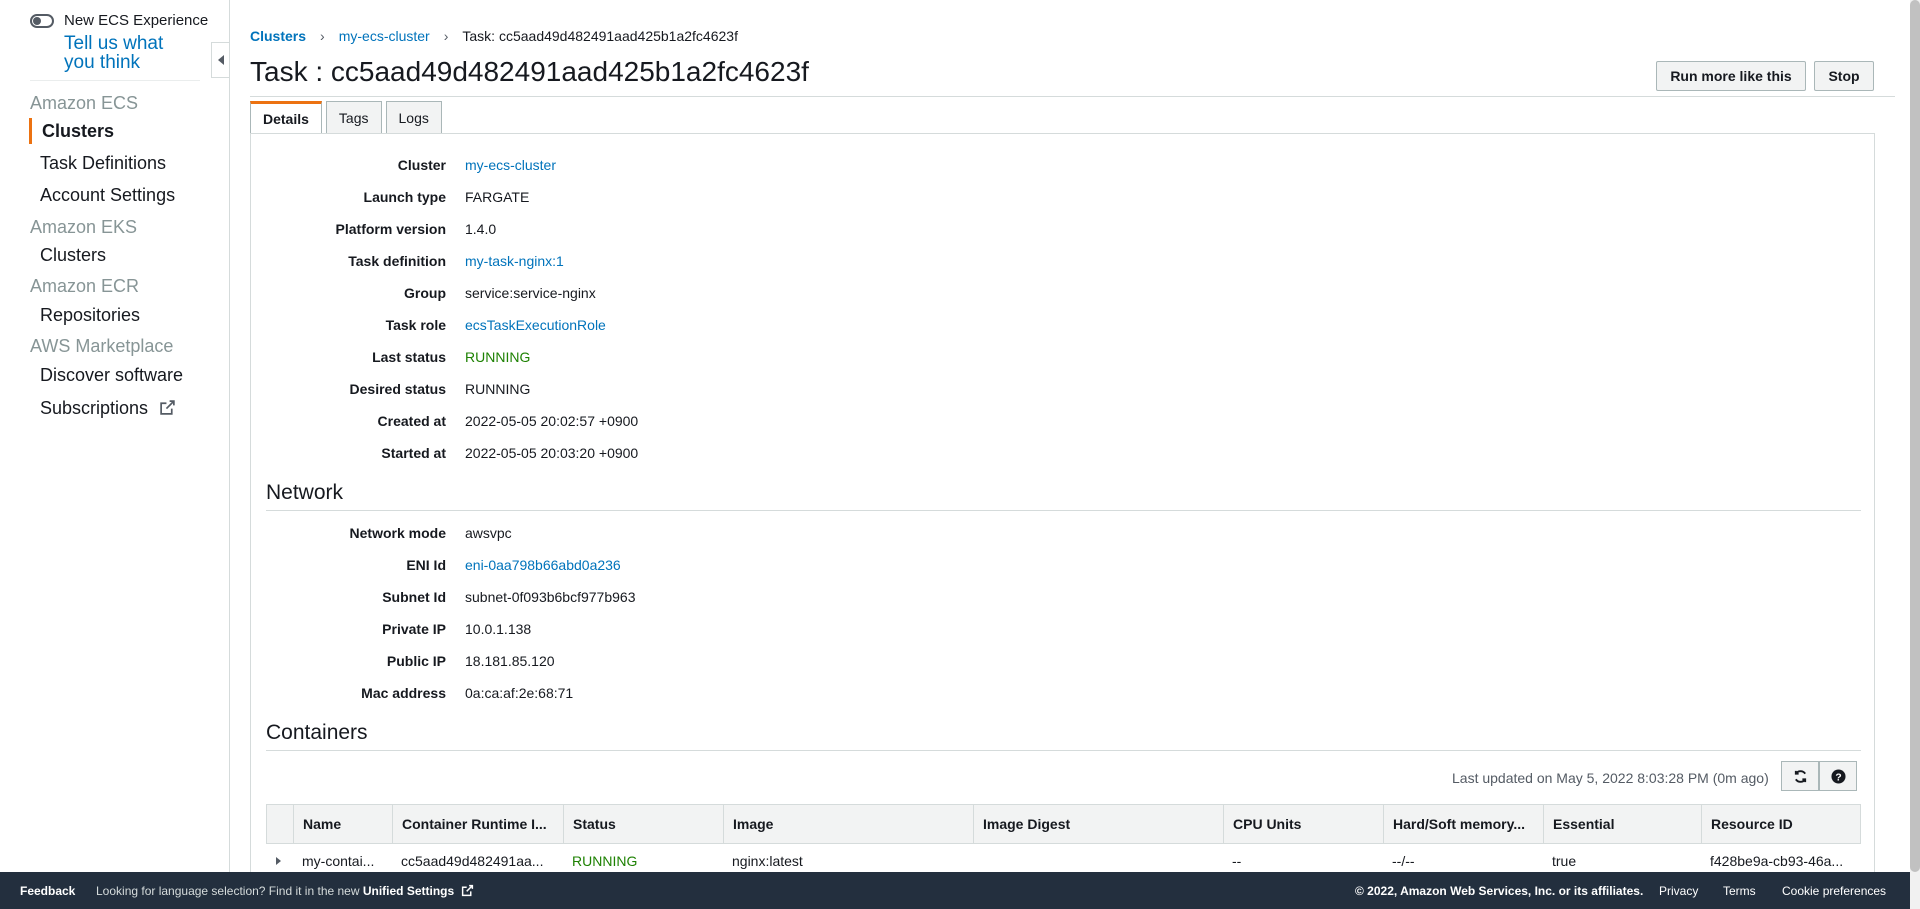 The width and height of the screenshot is (1920, 909). What do you see at coordinates (600, 36) in the screenshot?
I see `breadcrumb-current: Task: cc5aad49d482491aad425b1a2fc4623f` at bounding box center [600, 36].